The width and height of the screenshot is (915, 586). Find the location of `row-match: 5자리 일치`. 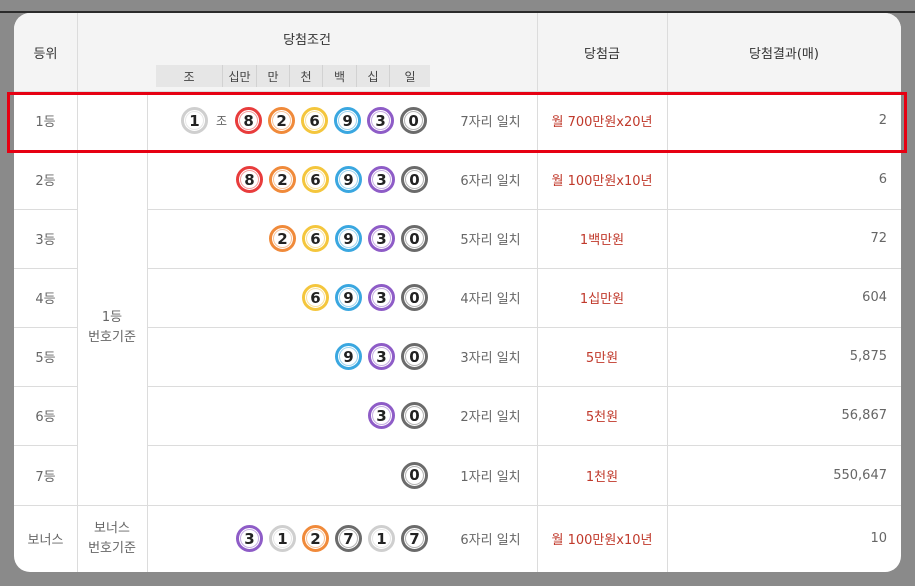

row-match: 5자리 일치 is located at coordinates (490, 240).